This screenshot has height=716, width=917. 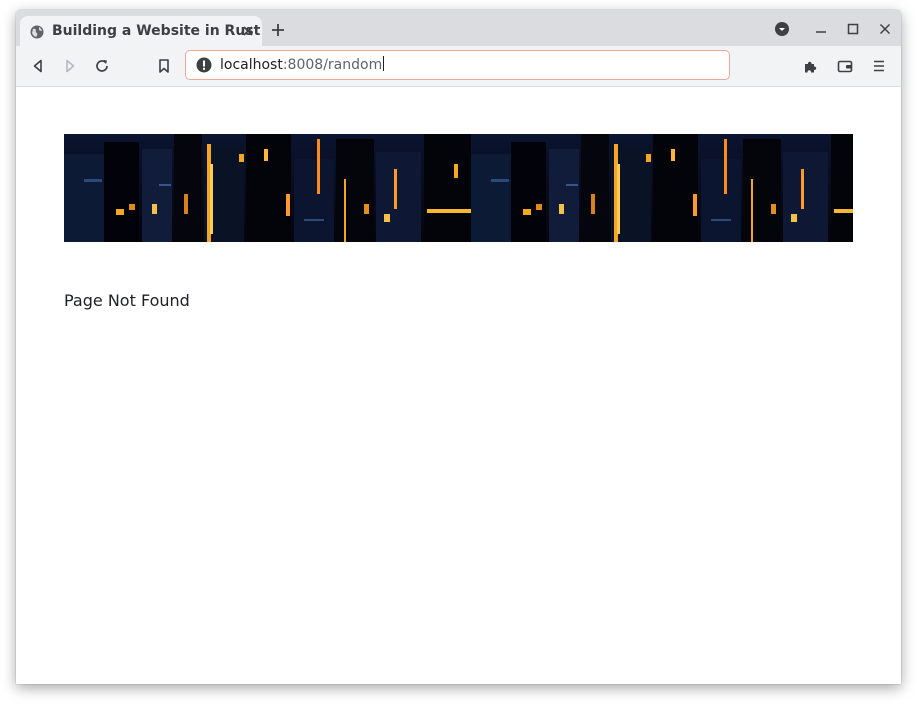 I want to click on page-not-found-message: Page Not Found, so click(x=127, y=300).